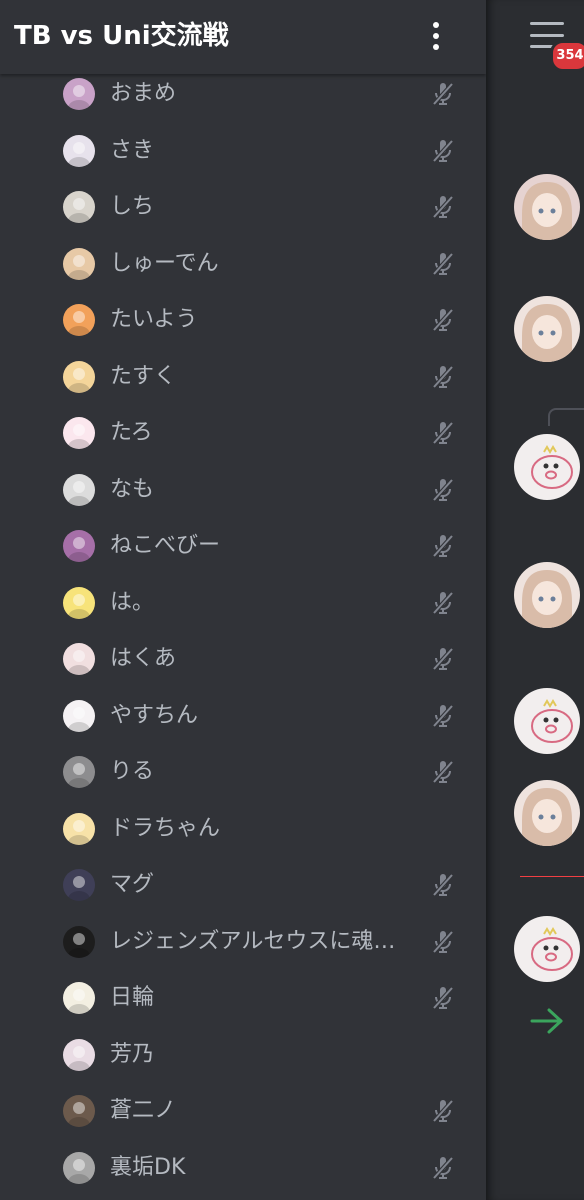 The width and height of the screenshot is (584, 1200). I want to click on member-row: は。, so click(243, 603).